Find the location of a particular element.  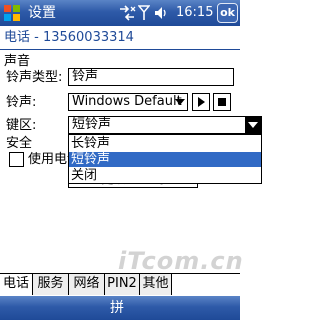

ringtone-select: Windows Default is located at coordinates (128, 102).